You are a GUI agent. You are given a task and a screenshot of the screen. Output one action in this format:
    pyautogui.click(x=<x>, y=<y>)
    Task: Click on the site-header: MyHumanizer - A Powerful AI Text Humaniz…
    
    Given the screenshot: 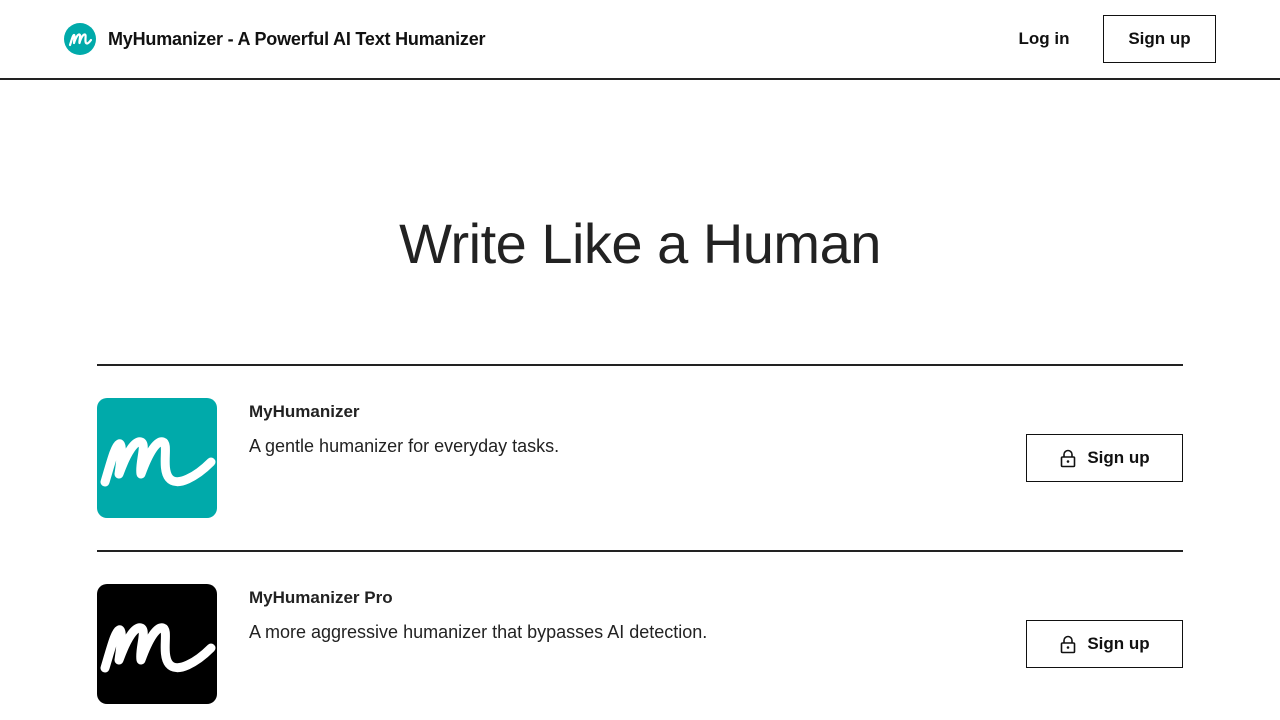 What is the action you would take?
    pyautogui.click(x=640, y=40)
    